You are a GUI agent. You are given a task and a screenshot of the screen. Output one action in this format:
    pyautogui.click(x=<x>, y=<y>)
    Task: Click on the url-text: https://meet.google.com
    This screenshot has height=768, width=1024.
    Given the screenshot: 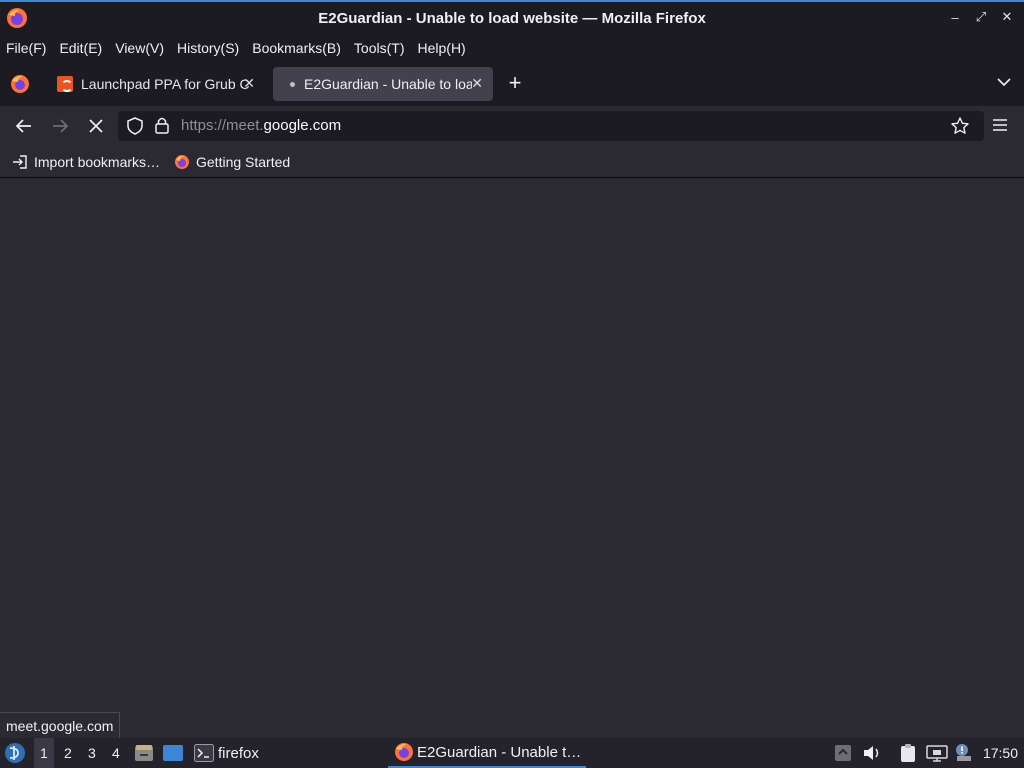 What is the action you would take?
    pyautogui.click(x=261, y=125)
    